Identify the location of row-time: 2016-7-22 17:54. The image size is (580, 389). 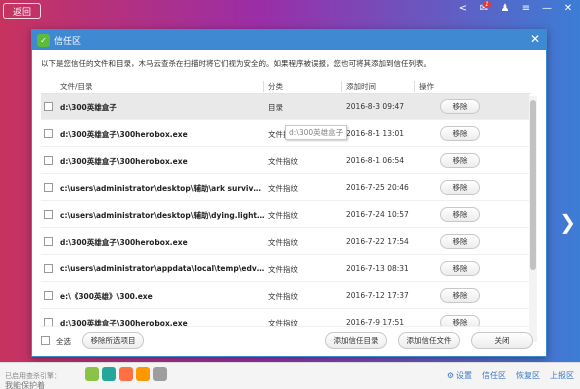
(377, 241).